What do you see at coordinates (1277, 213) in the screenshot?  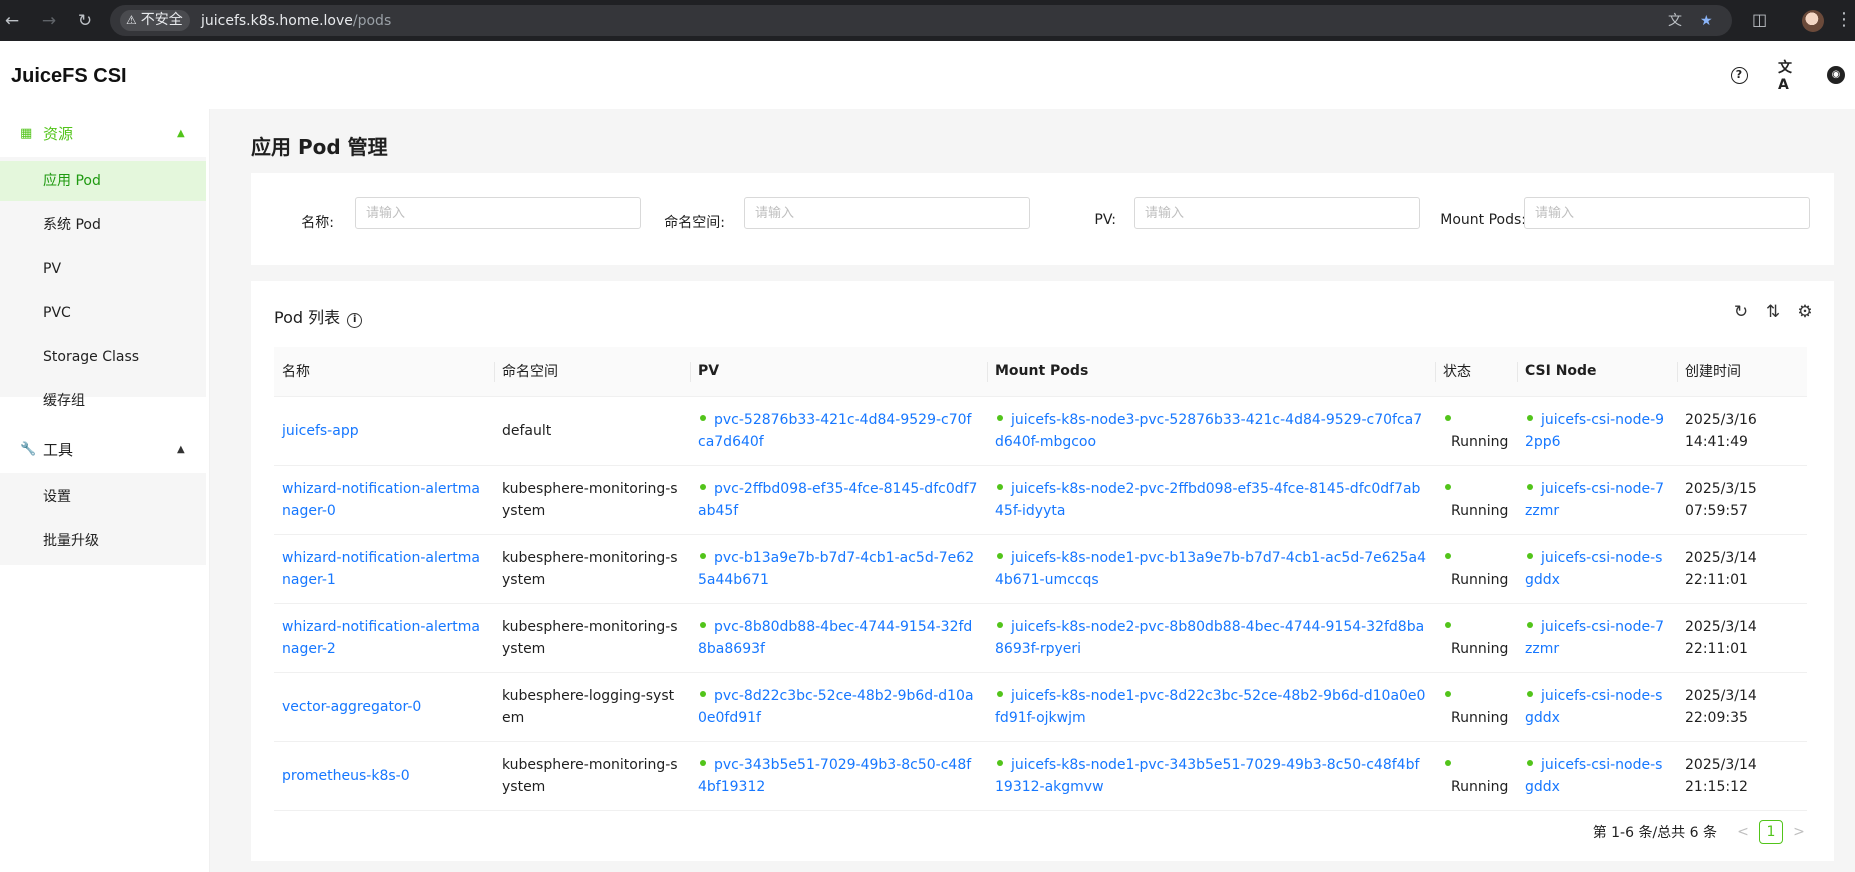 I see `pv-filter-input` at bounding box center [1277, 213].